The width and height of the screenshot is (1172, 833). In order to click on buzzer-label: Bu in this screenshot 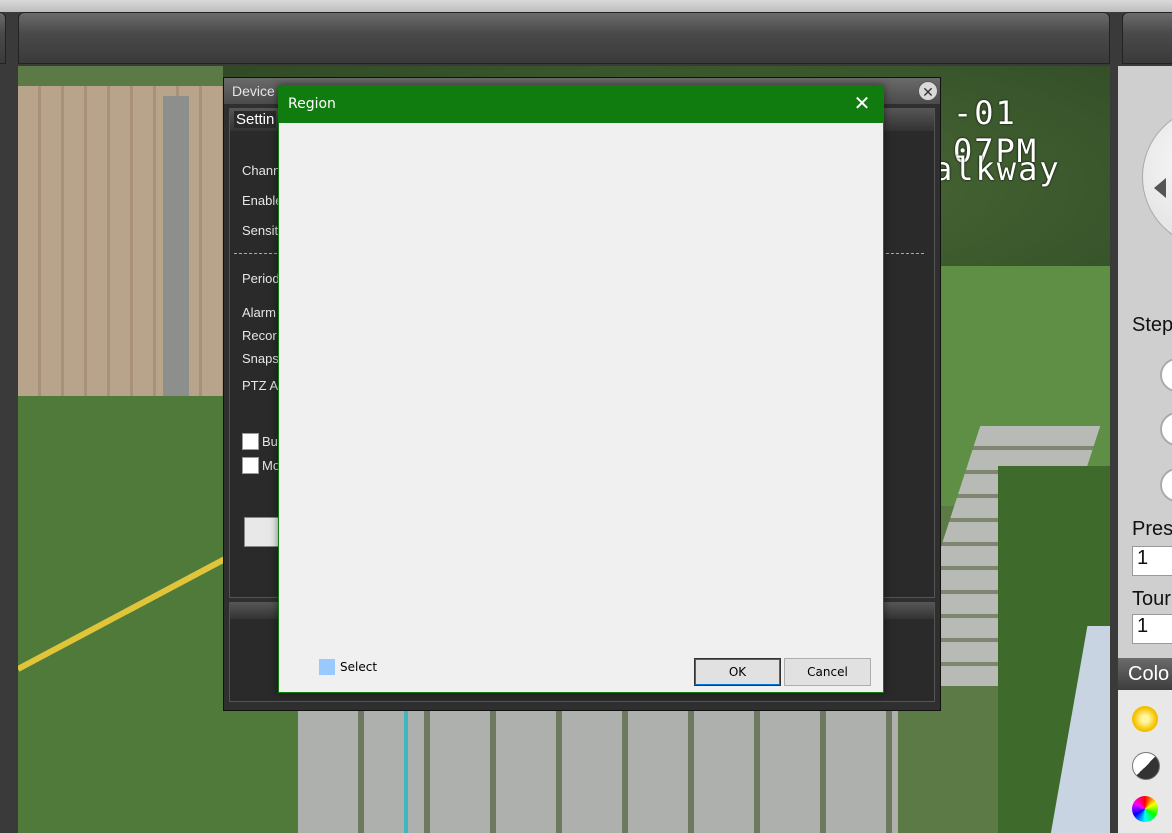, I will do `click(270, 441)`.